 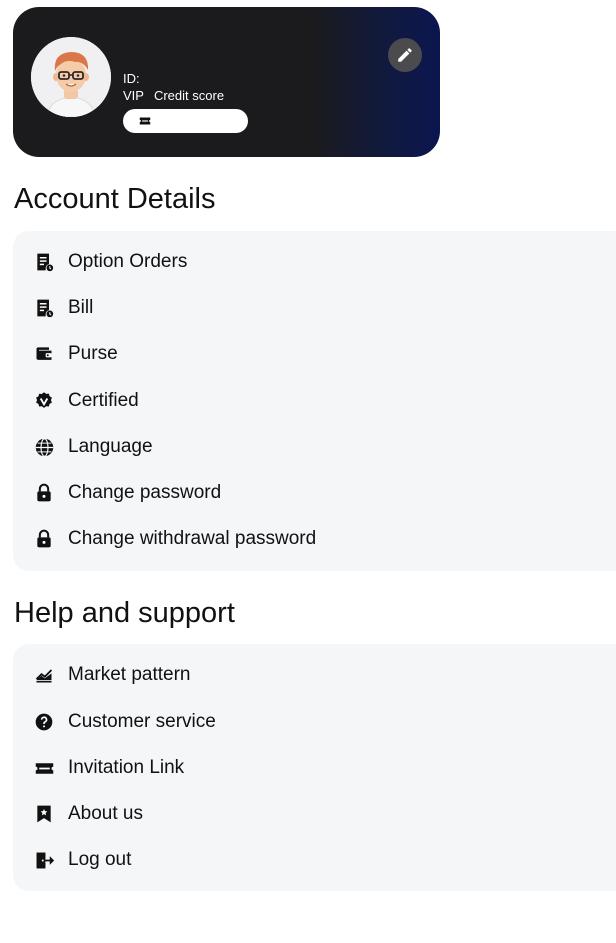 What do you see at coordinates (81, 307) in the screenshot?
I see `menu-item-label: Bill` at bounding box center [81, 307].